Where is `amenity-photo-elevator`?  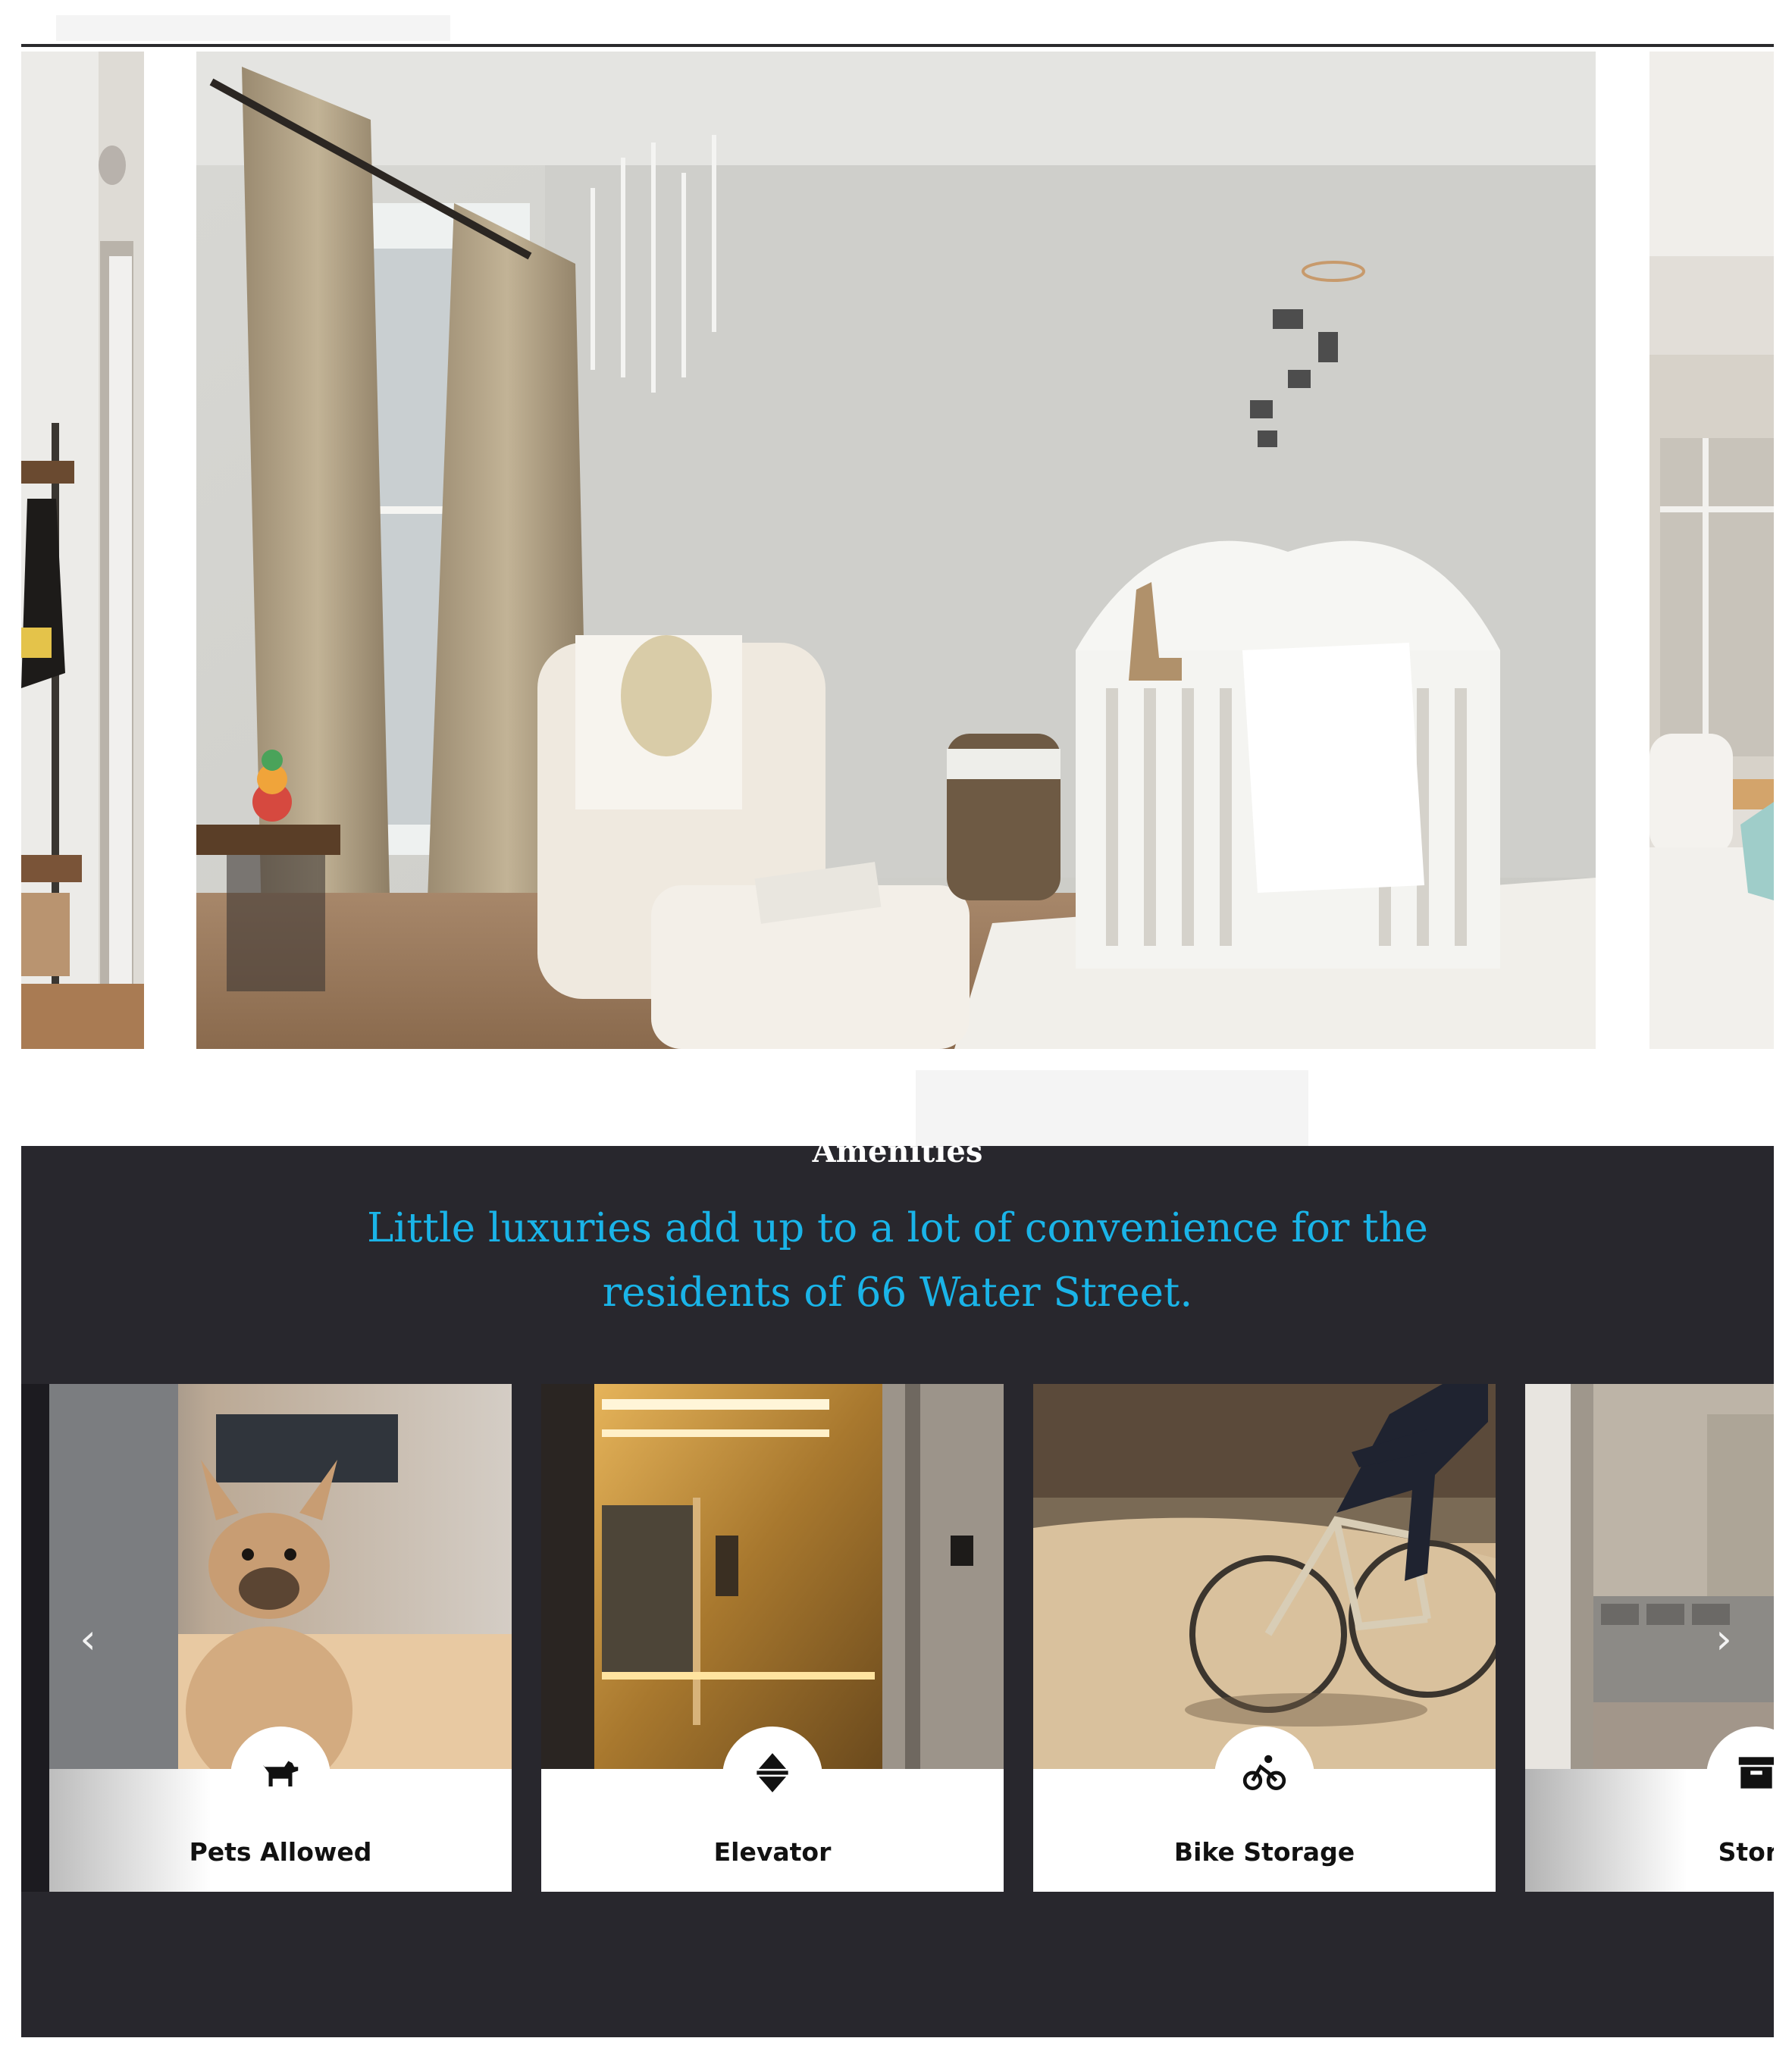 amenity-photo-elevator is located at coordinates (772, 1577).